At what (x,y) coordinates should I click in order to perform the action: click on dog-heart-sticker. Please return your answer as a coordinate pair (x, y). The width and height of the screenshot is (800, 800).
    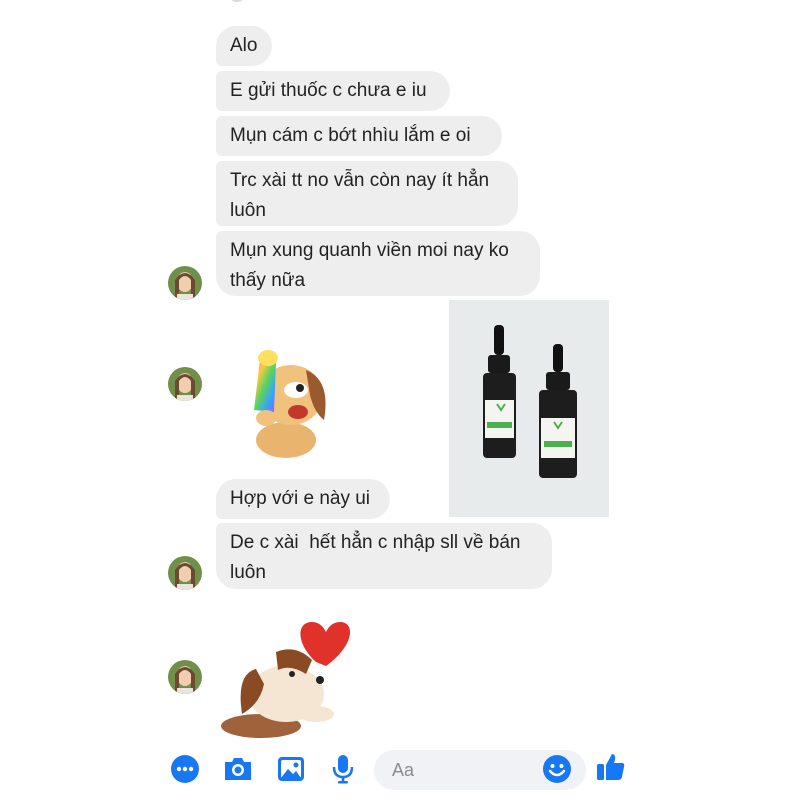
    Looking at the image, I should click on (286, 676).